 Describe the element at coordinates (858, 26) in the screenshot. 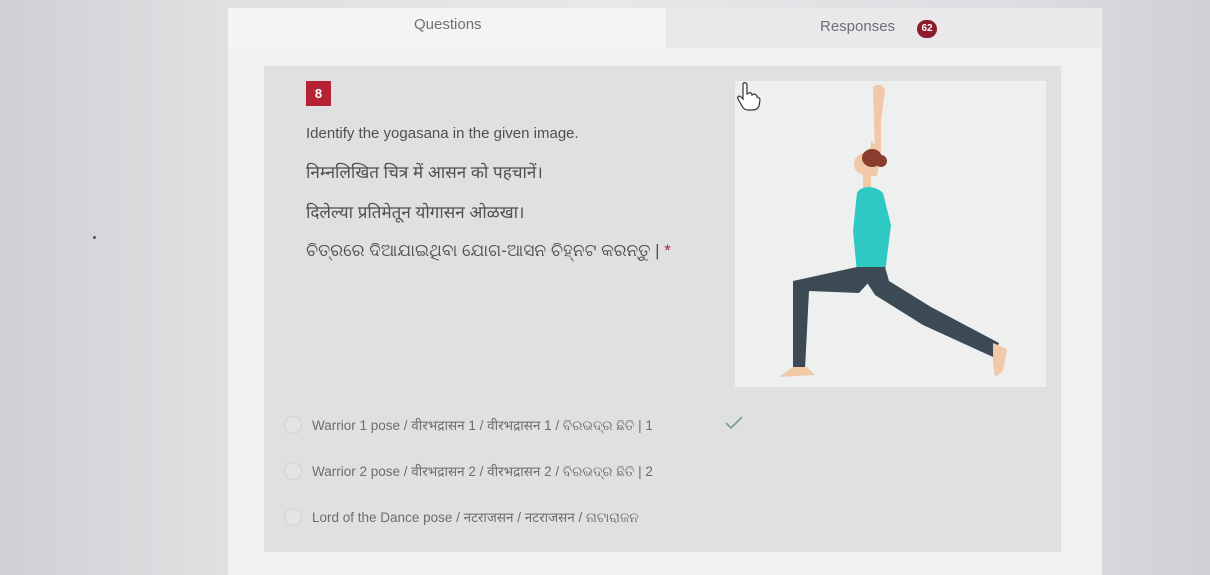

I see `tab-responses-label: Responses` at that location.